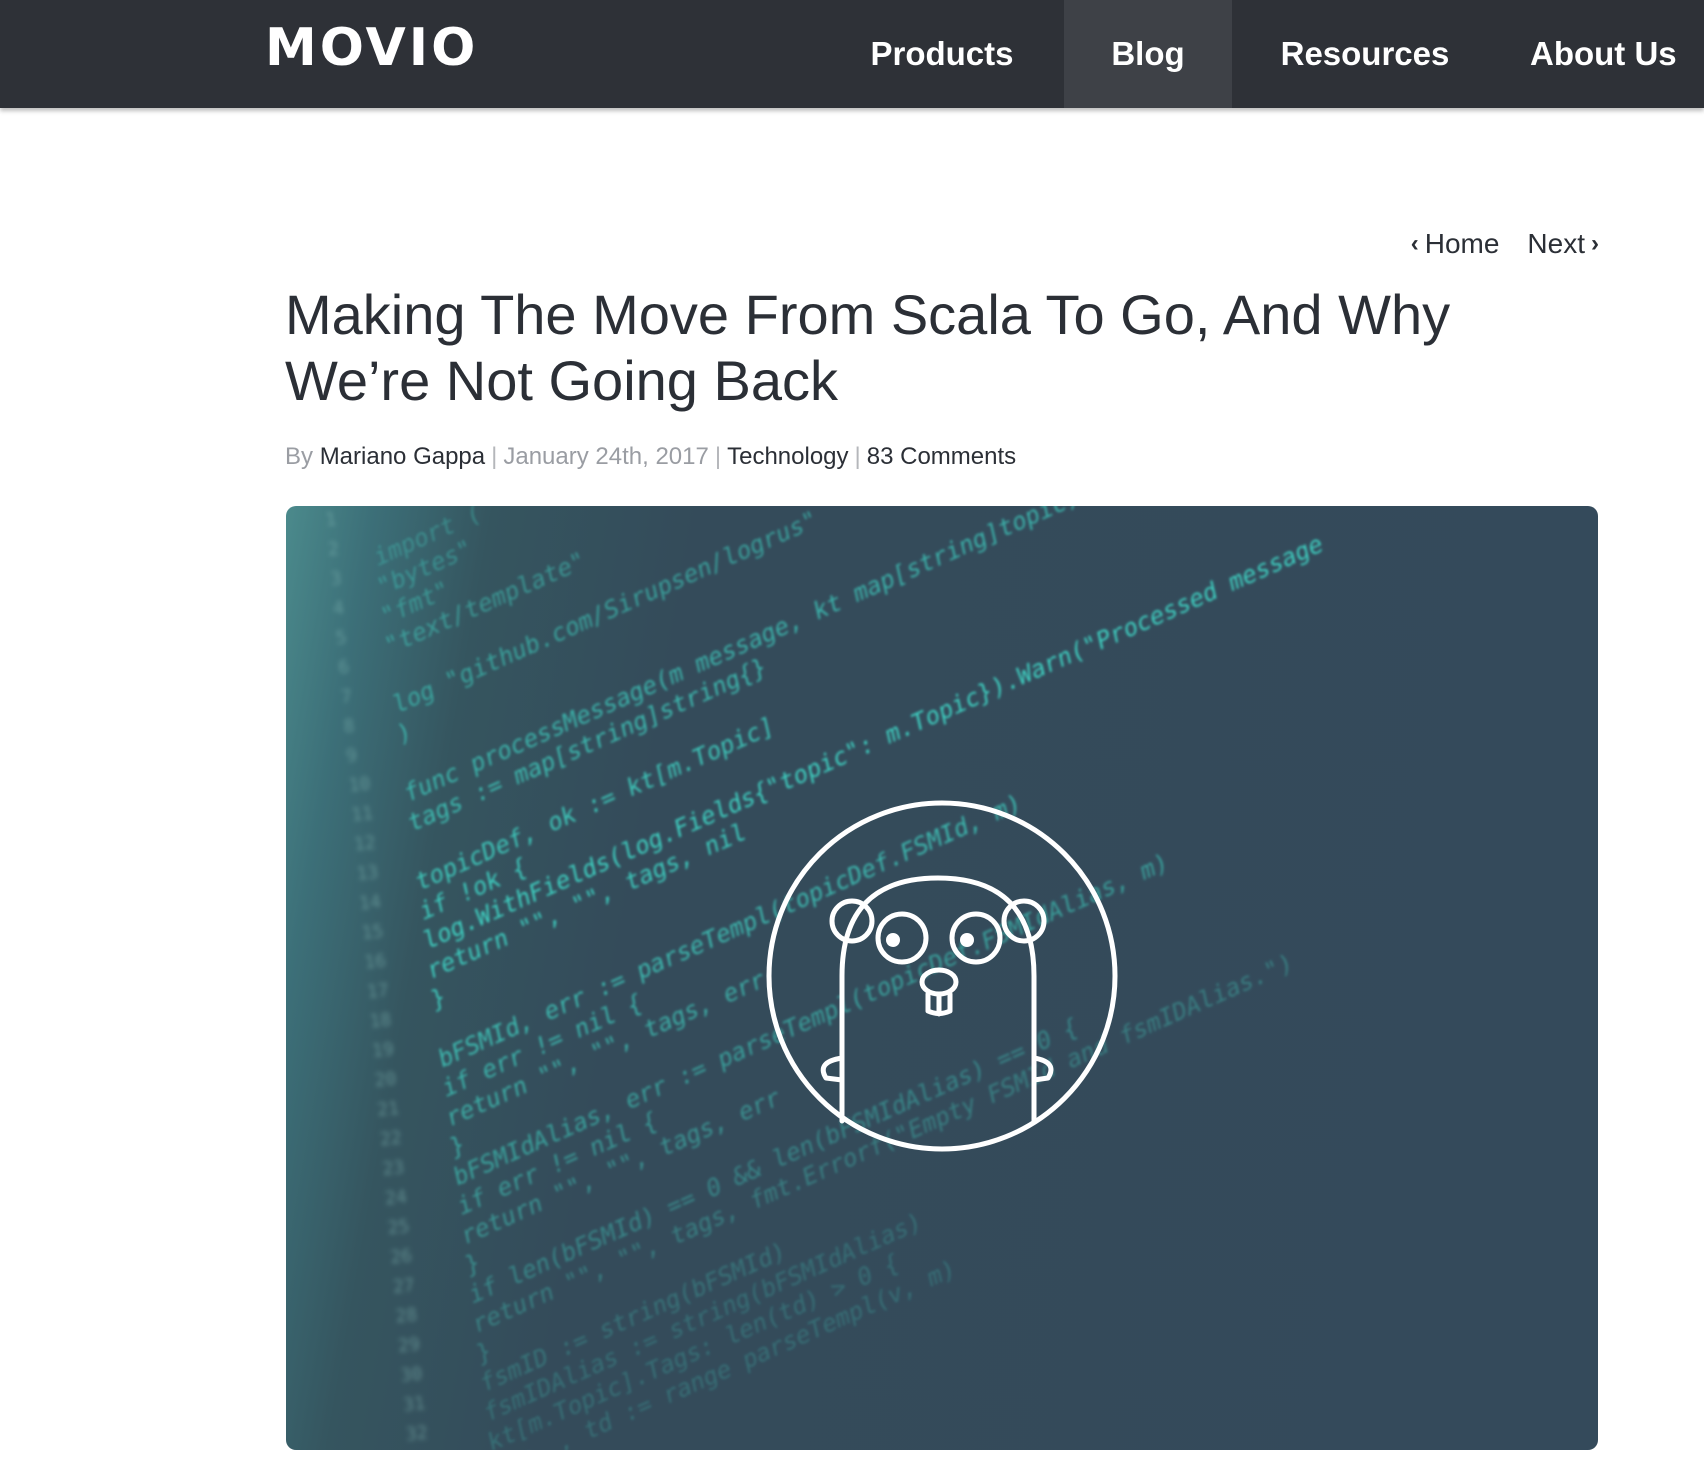  I want to click on line-number: 23, so click(394, 1168).